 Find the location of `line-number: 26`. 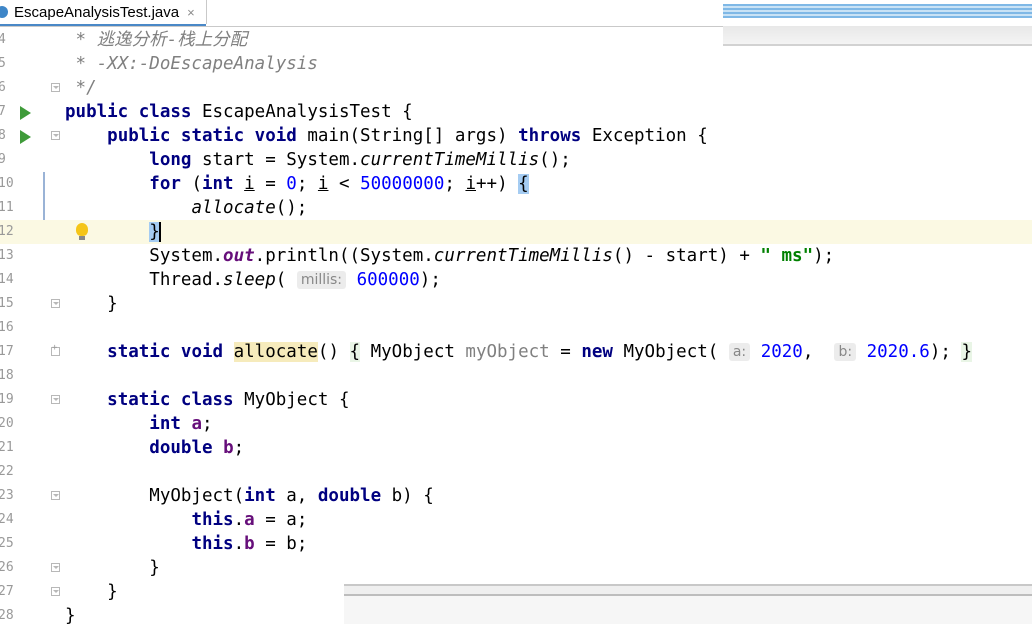

line-number: 26 is located at coordinates (7, 567).